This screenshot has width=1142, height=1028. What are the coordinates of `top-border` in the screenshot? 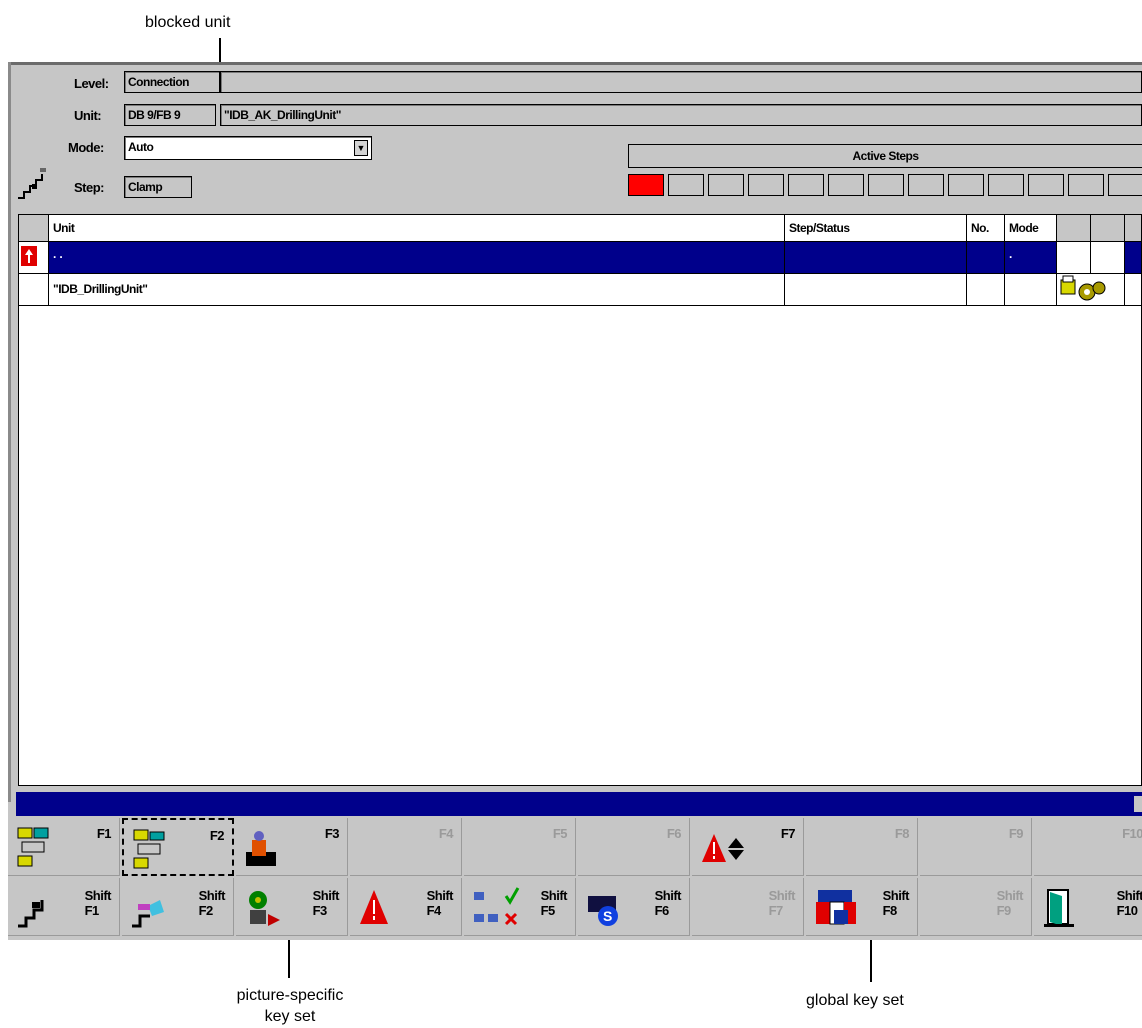 It's located at (575, 63).